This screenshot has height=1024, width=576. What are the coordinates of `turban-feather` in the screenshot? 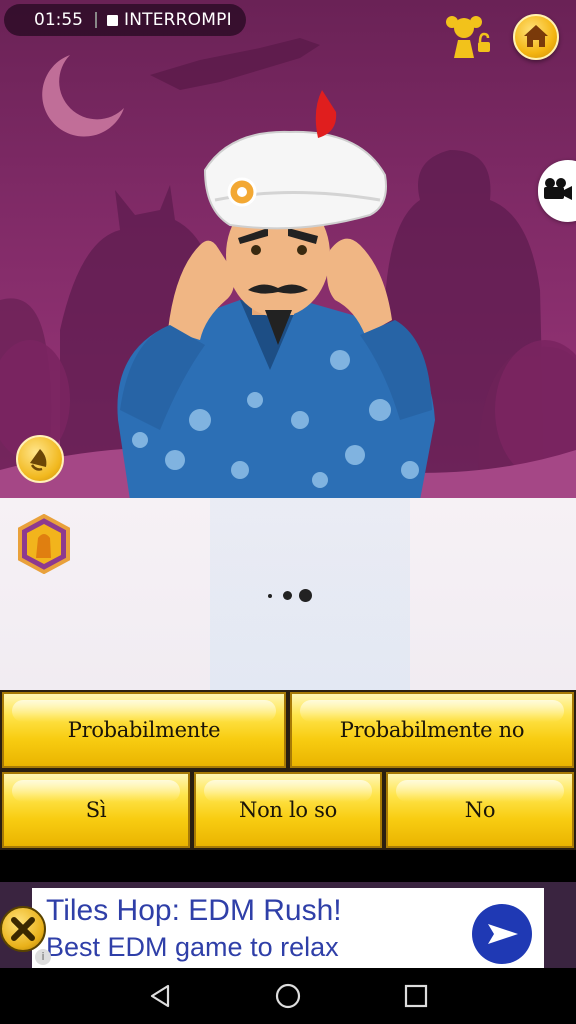 It's located at (326, 114).